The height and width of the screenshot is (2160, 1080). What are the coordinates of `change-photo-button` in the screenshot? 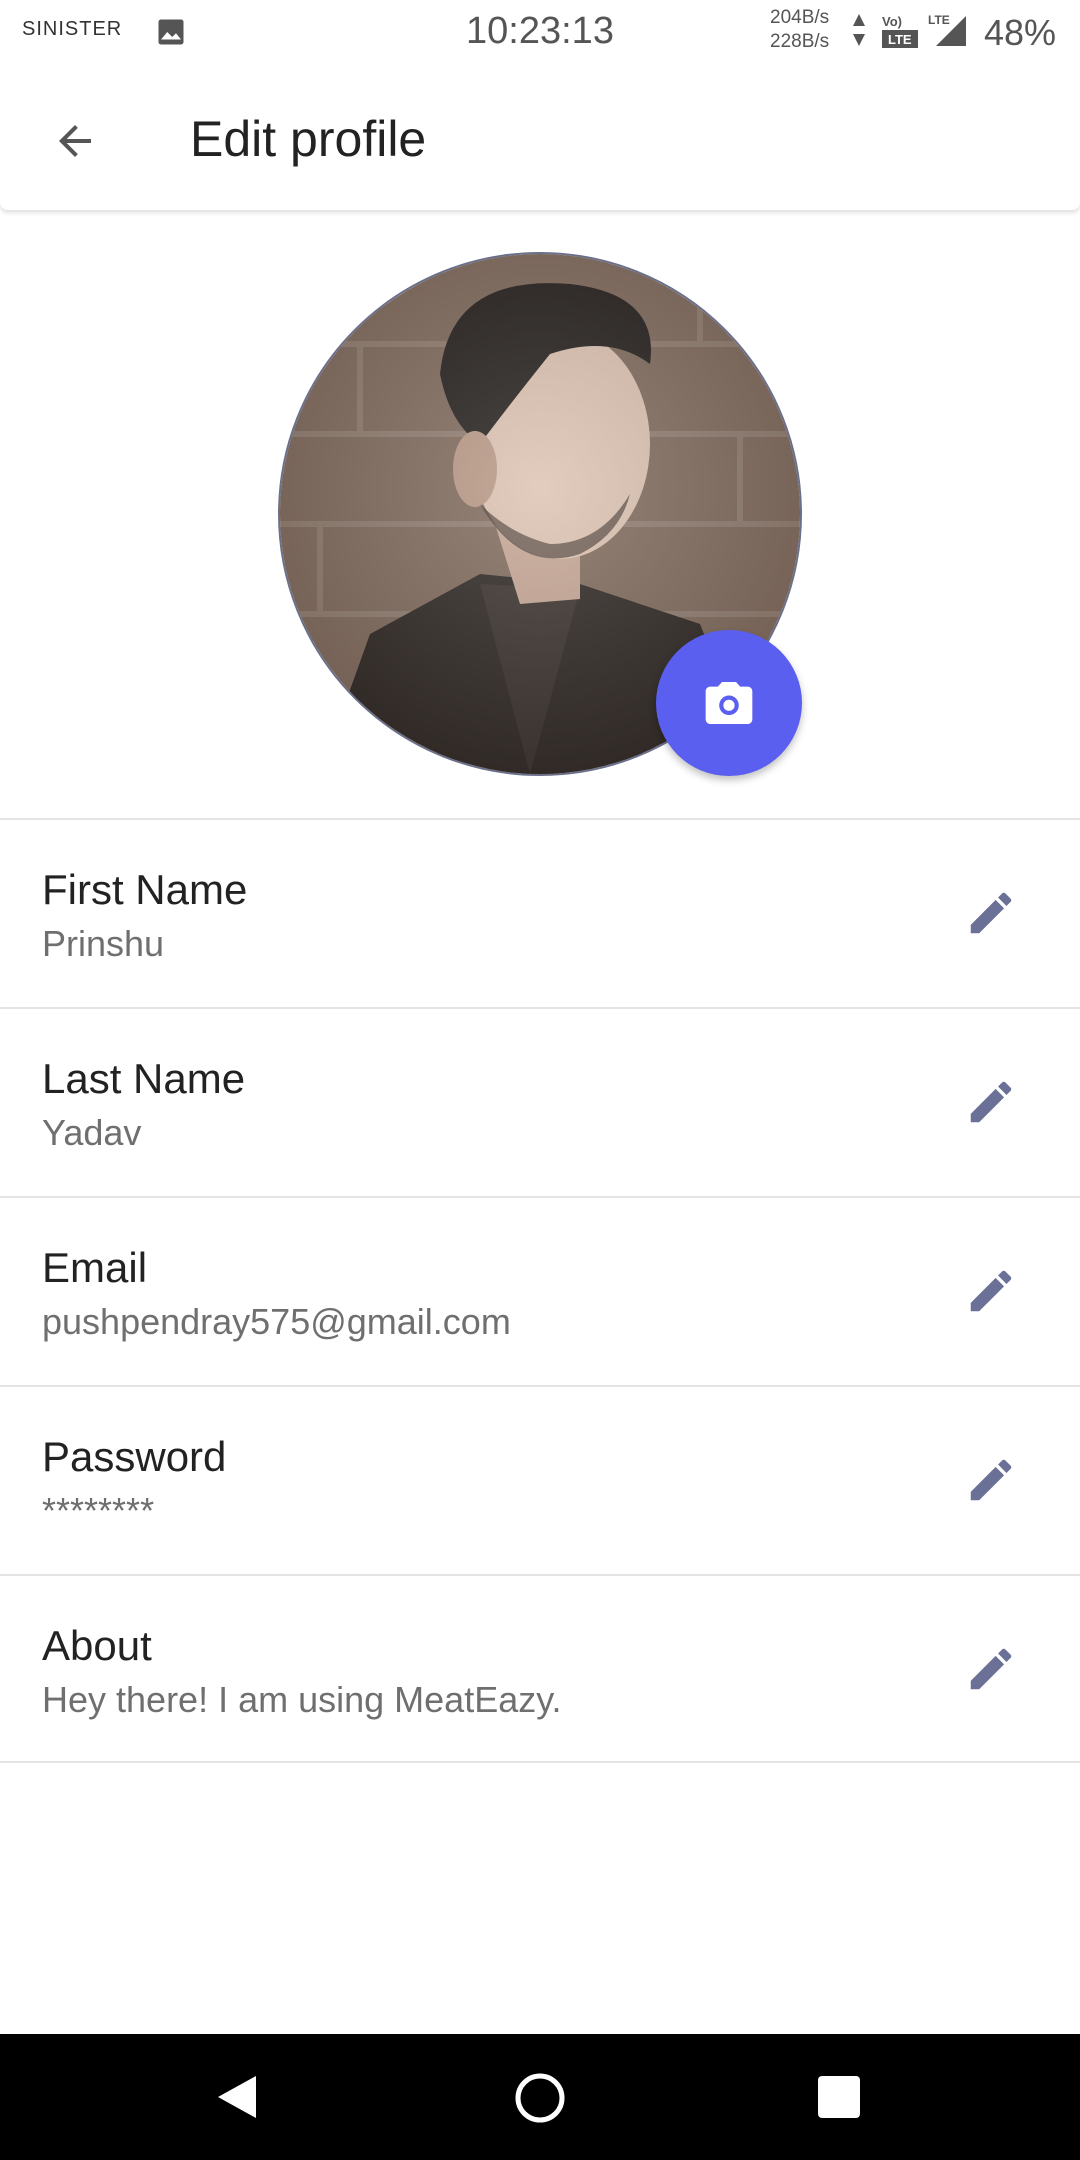 It's located at (729, 703).